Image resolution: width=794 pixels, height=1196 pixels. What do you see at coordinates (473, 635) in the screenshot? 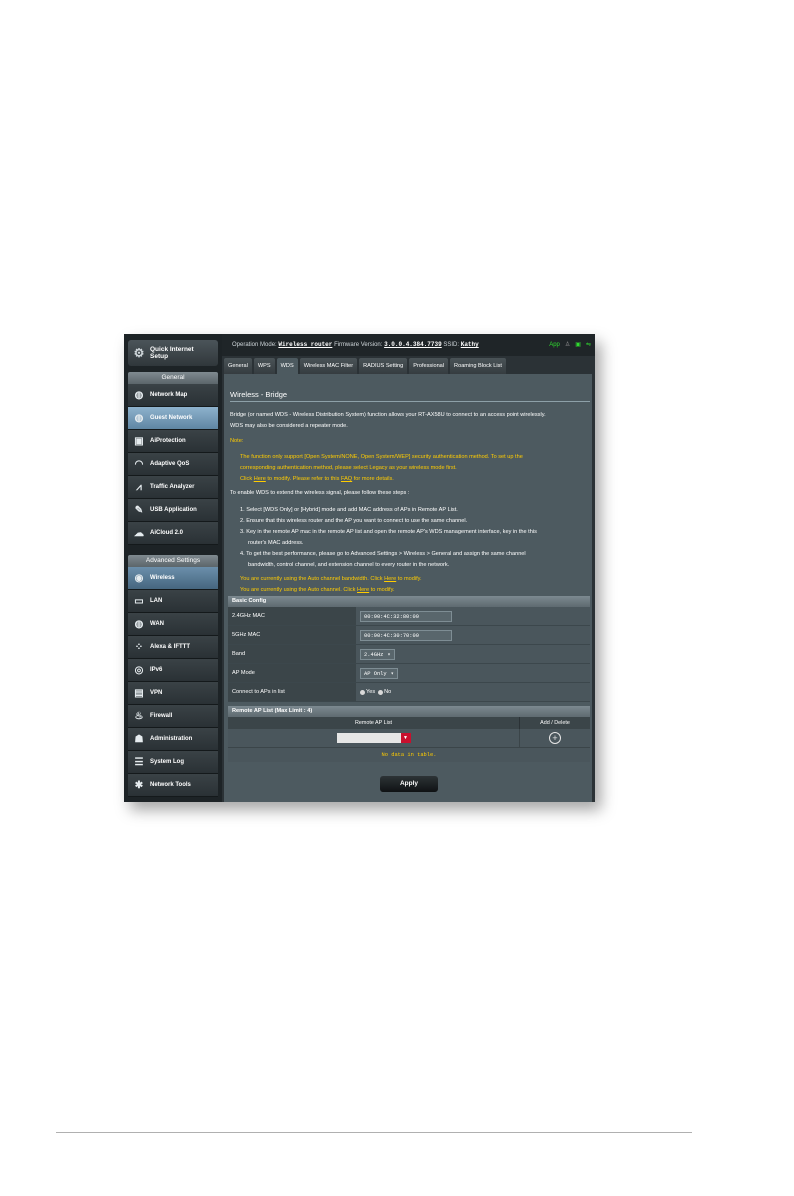
I see `mac-5-cell: 00:90:4C:30:70:00` at bounding box center [473, 635].